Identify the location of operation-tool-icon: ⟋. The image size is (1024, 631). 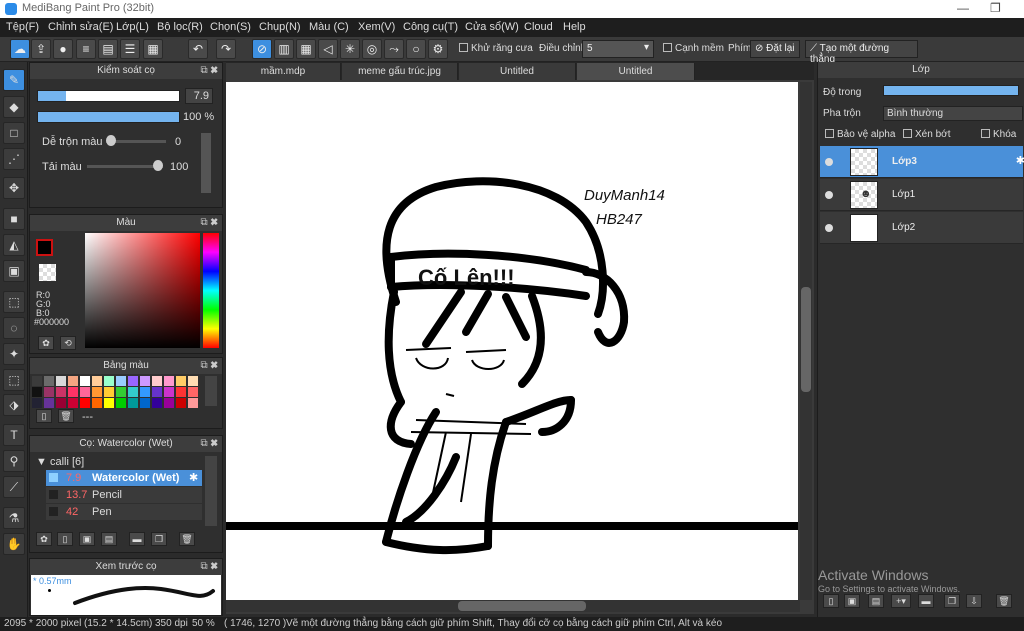
(14, 487).